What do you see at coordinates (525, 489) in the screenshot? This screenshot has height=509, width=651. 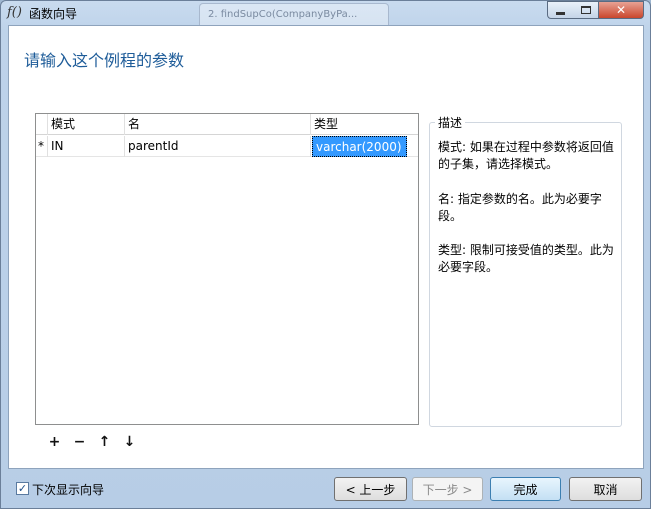 I see `finish-button: 完成` at bounding box center [525, 489].